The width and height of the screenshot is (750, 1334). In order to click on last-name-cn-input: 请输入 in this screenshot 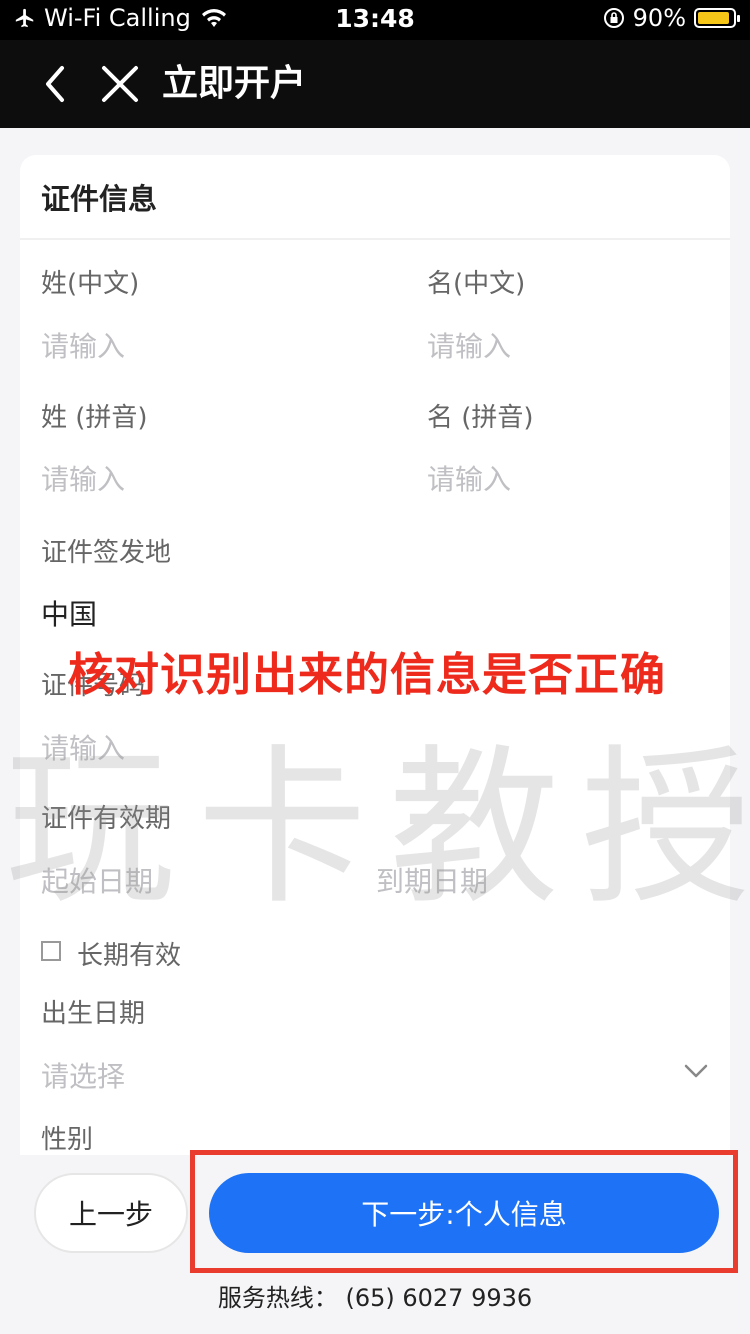, I will do `click(83, 345)`.